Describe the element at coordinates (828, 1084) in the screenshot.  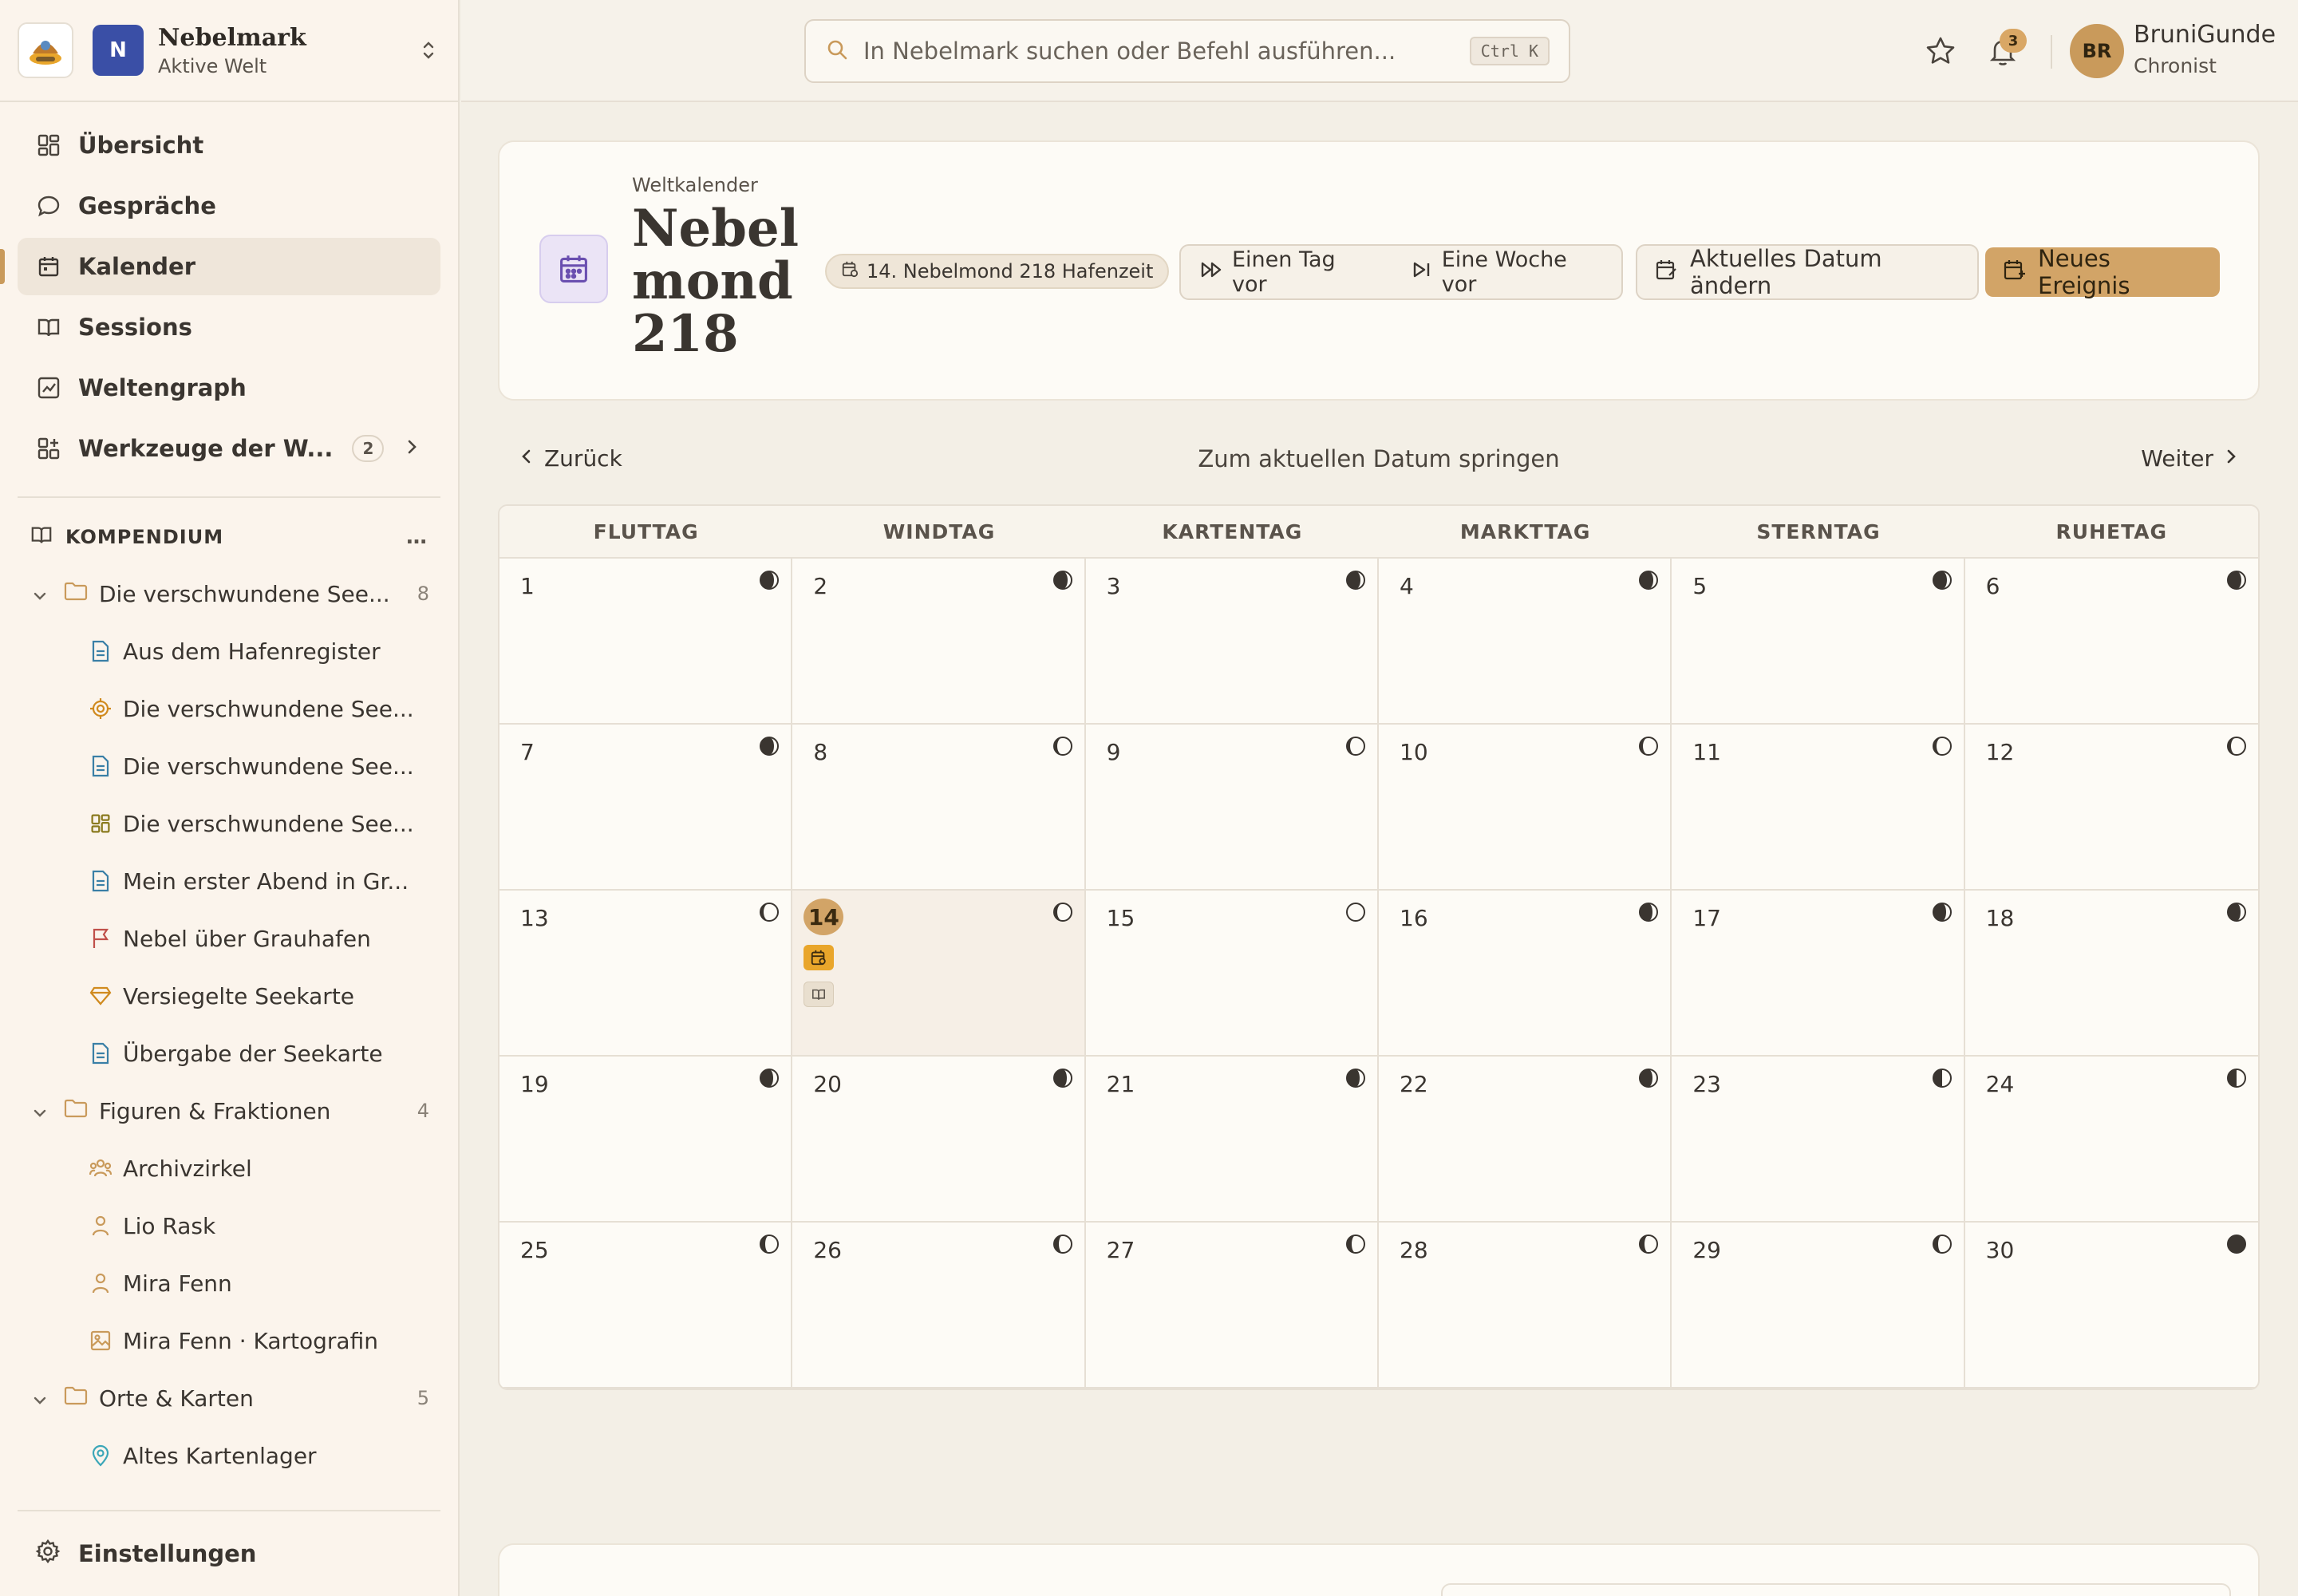
I see `day-number: 20` at that location.